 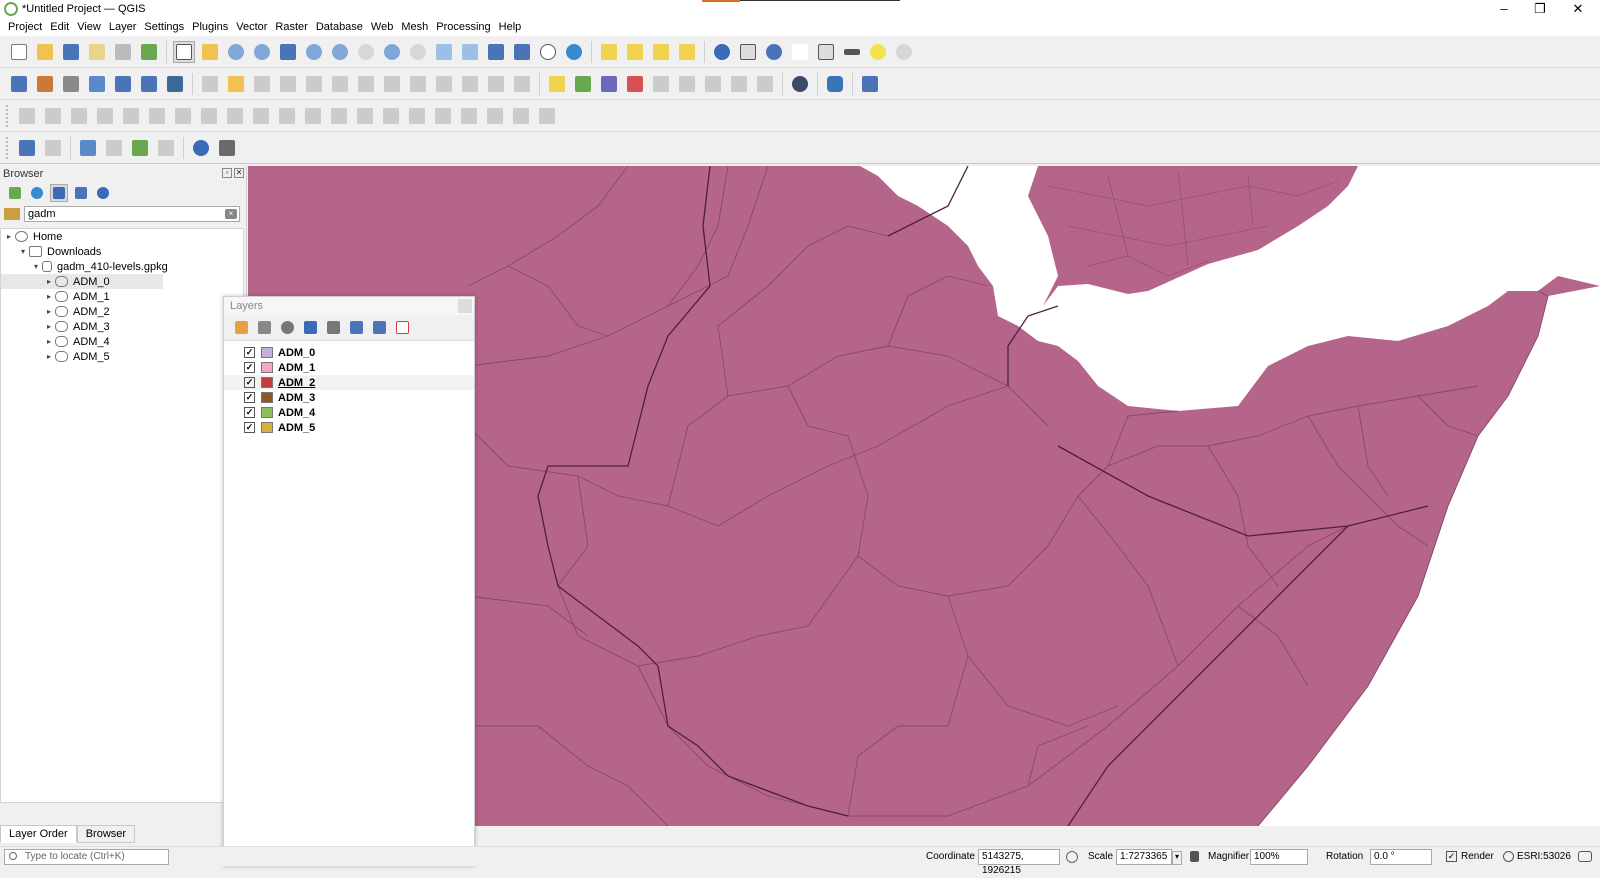 I want to click on add-selected-layers-icon, so click(x=15, y=193).